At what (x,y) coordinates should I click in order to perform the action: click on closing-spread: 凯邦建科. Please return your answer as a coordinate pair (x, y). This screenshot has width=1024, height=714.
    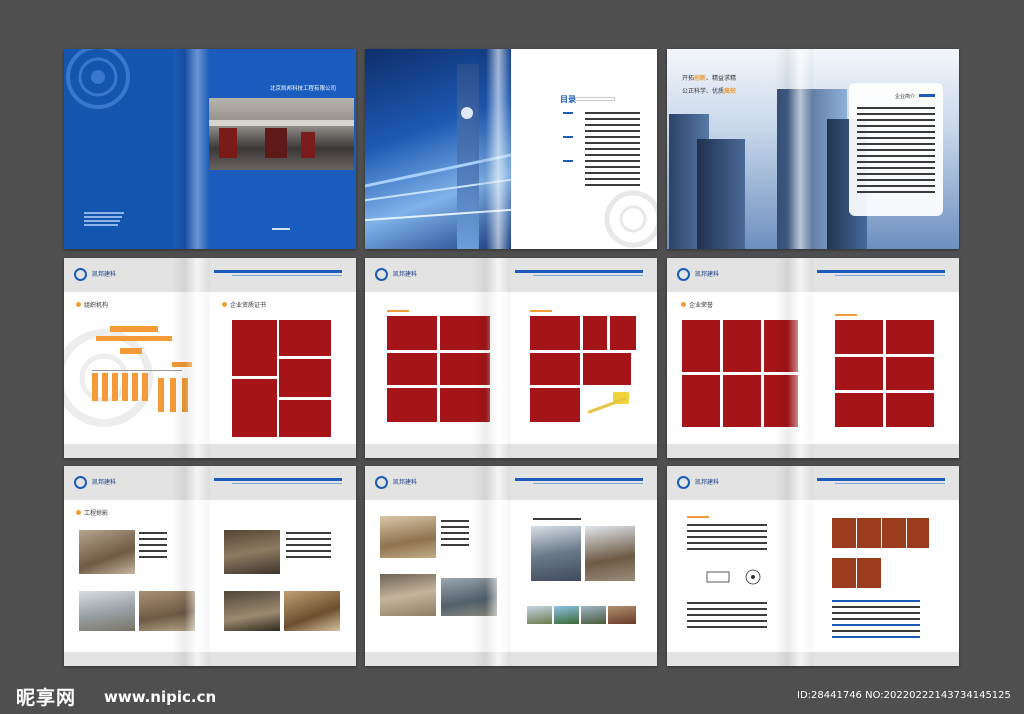
    Looking at the image, I should click on (813, 566).